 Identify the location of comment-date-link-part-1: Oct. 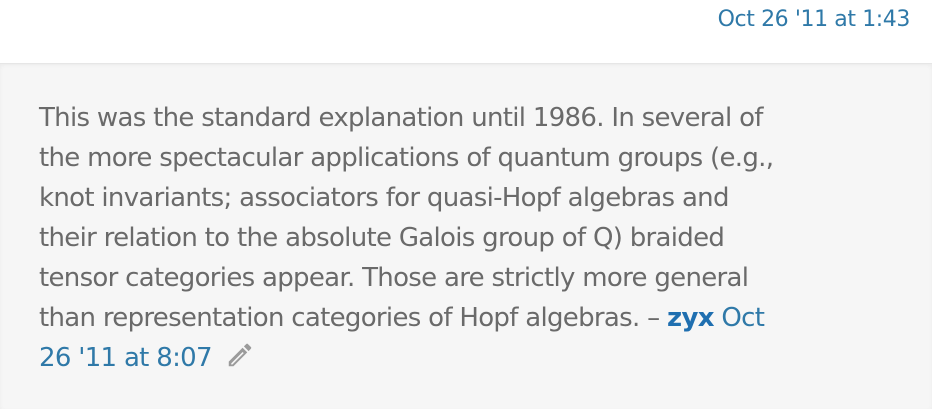
(743, 318).